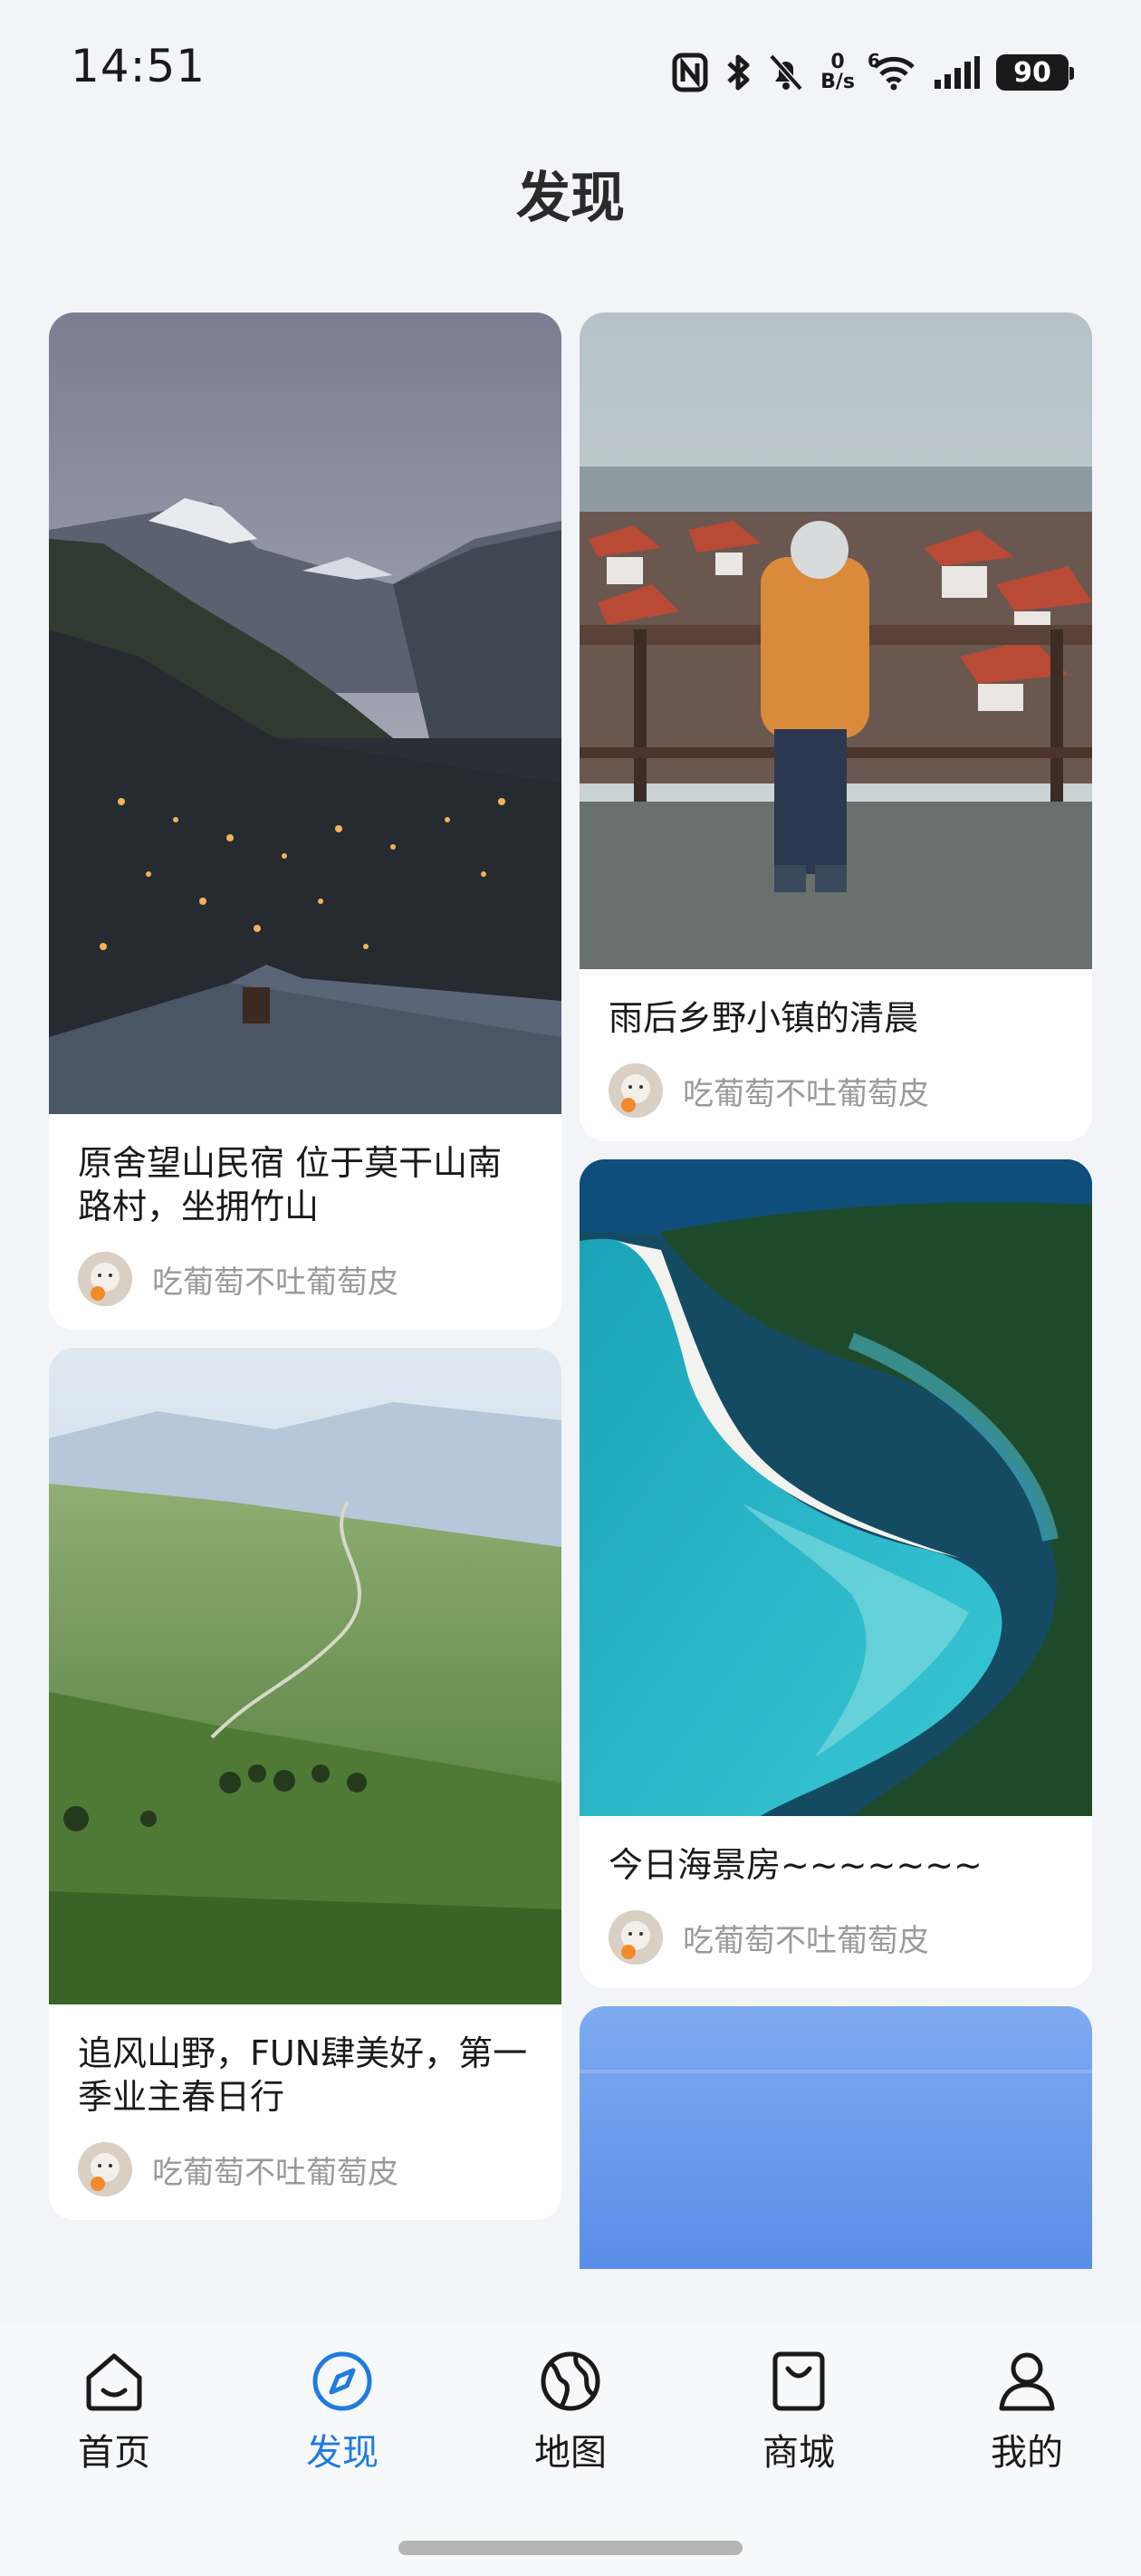 This screenshot has height=2576, width=1141. Describe the element at coordinates (342, 2381) in the screenshot. I see `compass-icon` at that location.